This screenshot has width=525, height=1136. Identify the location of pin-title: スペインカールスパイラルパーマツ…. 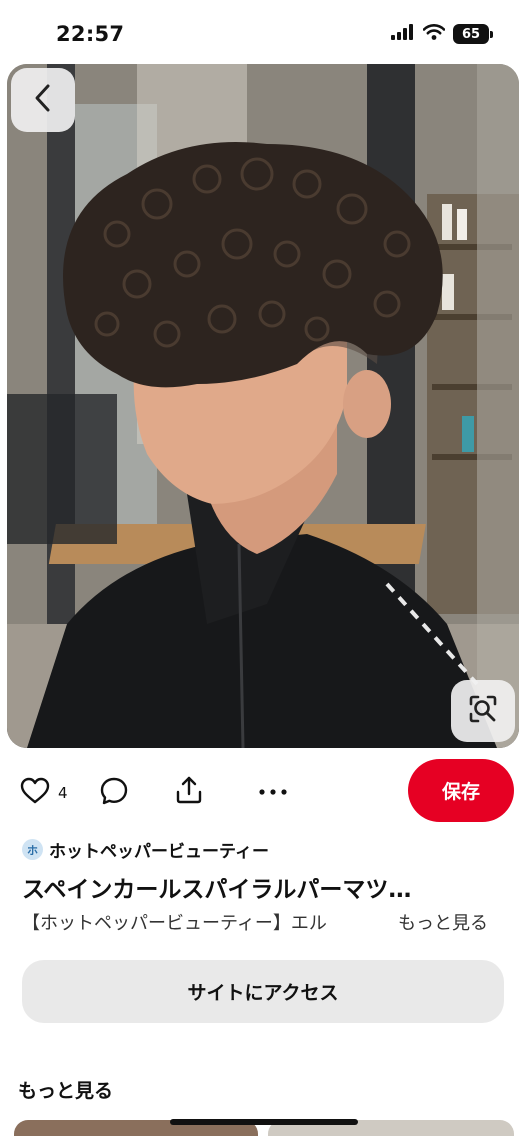
(217, 890).